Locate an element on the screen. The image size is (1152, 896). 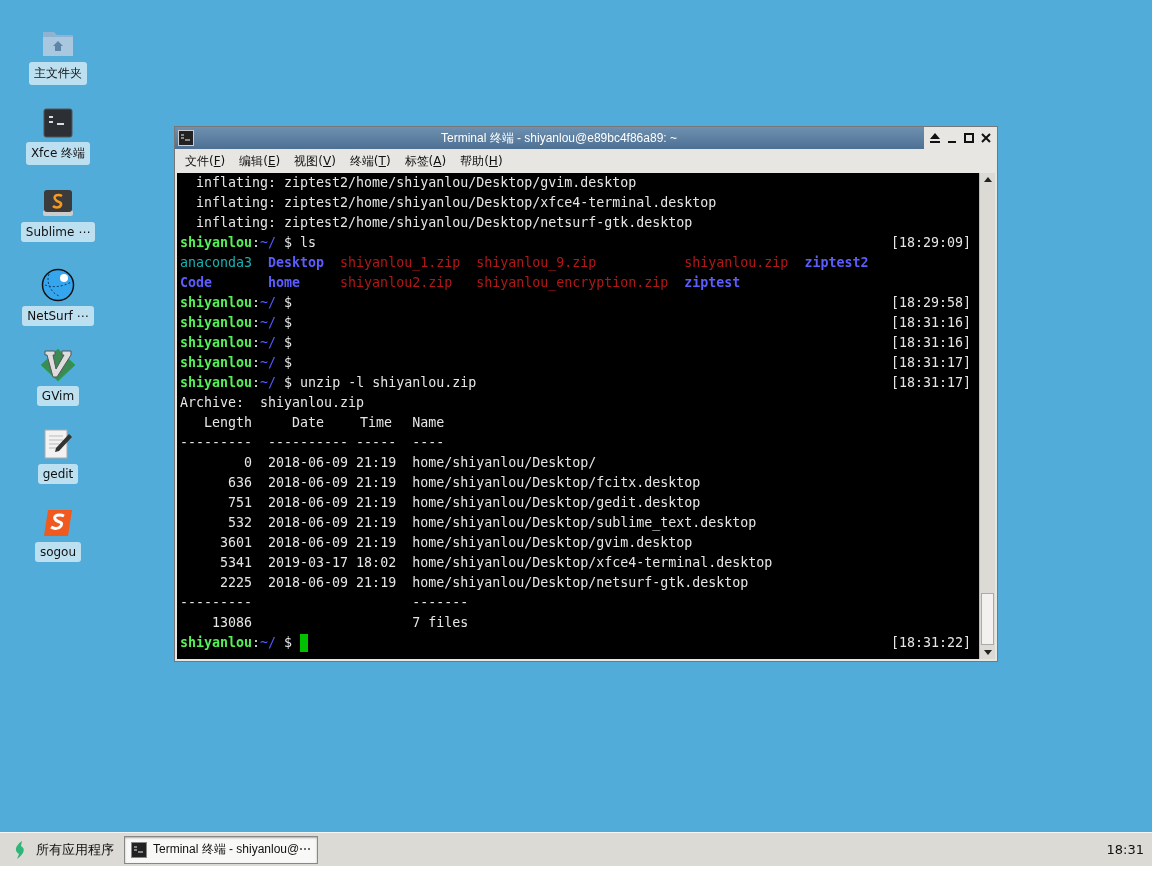
table-cell: 2225 is located at coordinates (236, 582).